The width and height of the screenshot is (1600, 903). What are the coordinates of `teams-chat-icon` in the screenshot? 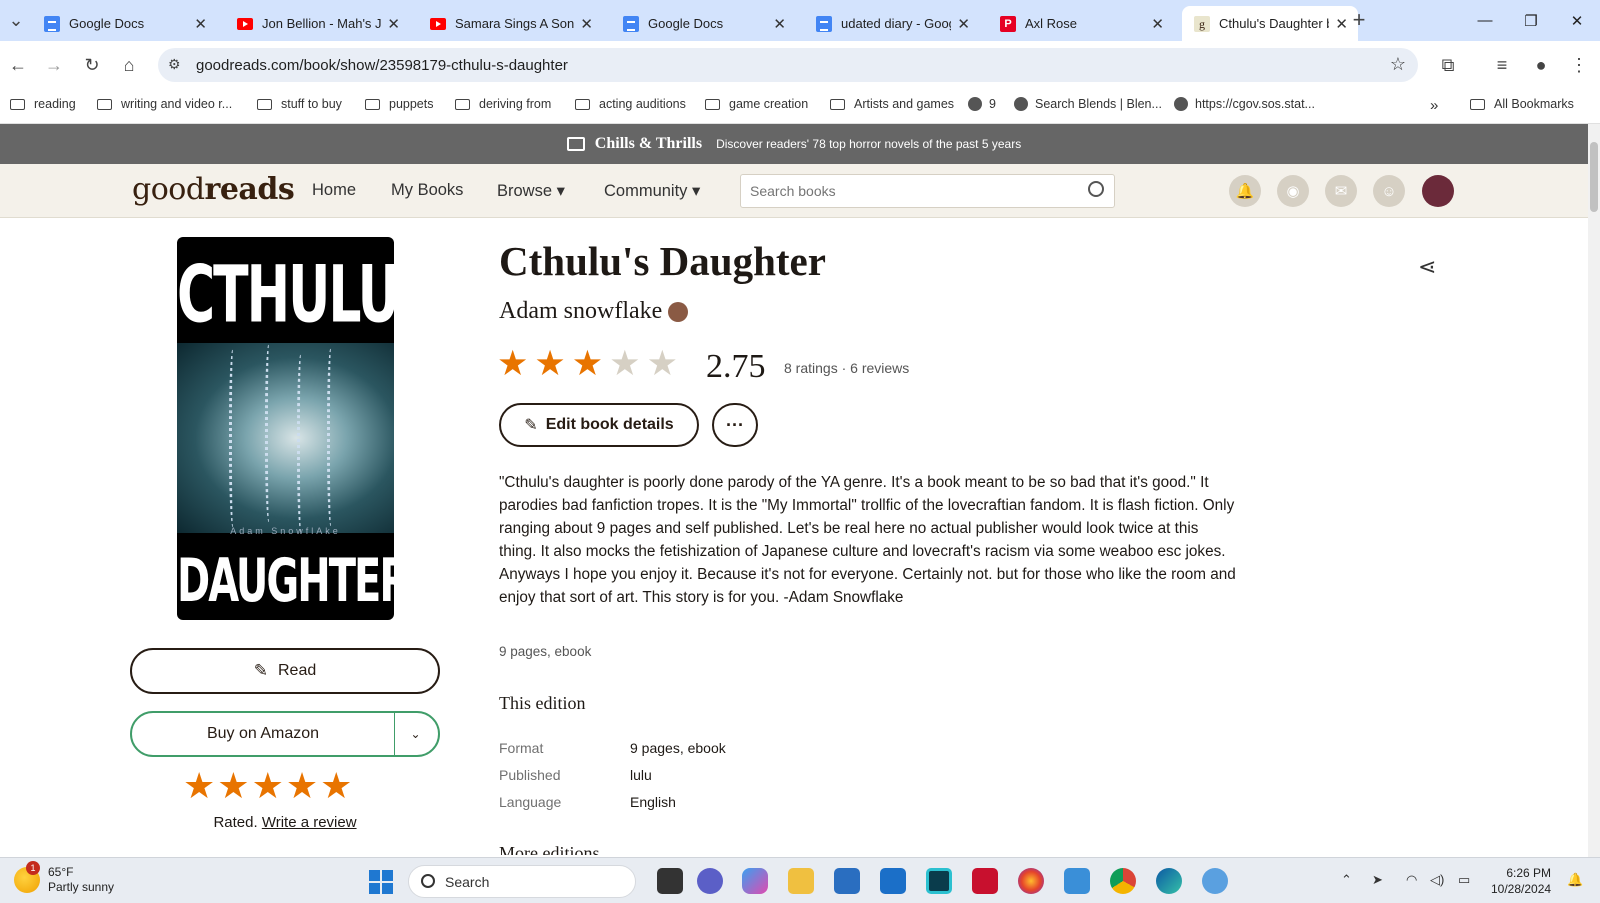 It's located at (710, 881).